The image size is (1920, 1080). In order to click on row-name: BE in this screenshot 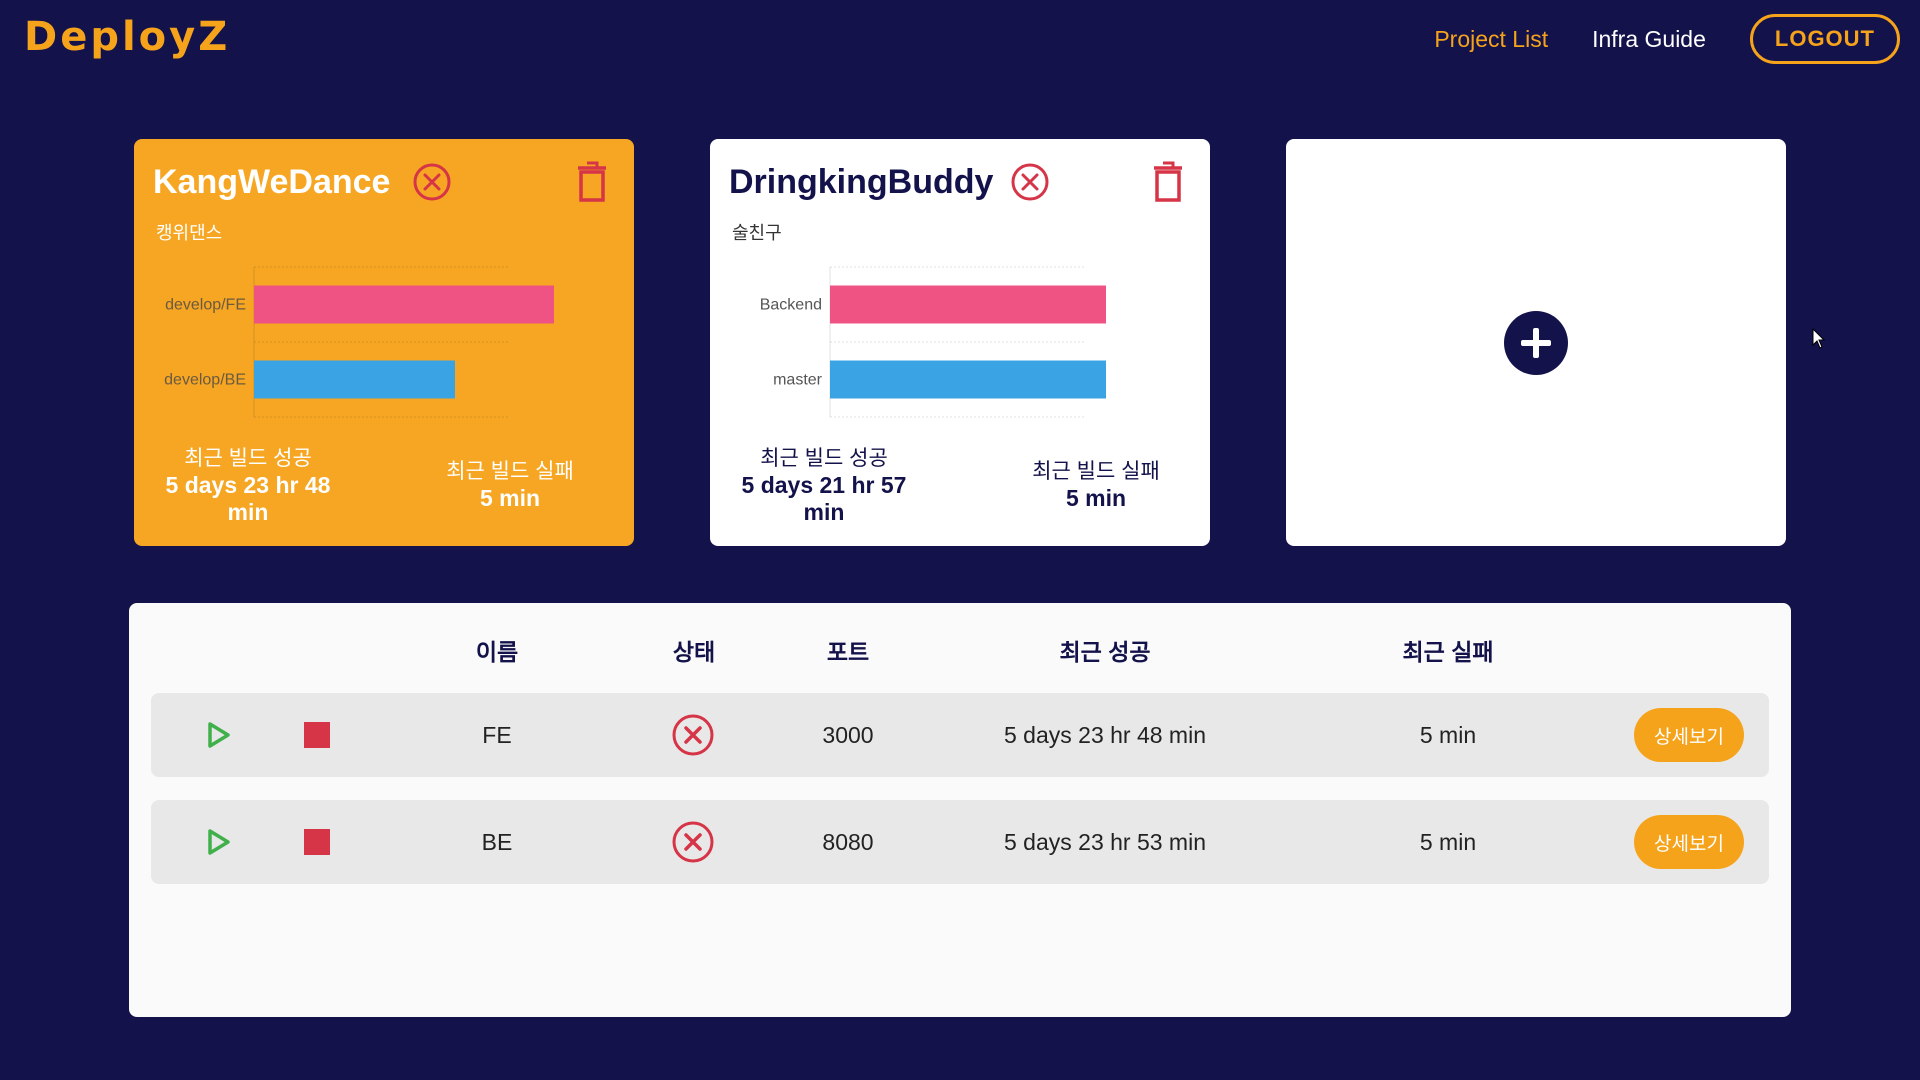, I will do `click(497, 842)`.